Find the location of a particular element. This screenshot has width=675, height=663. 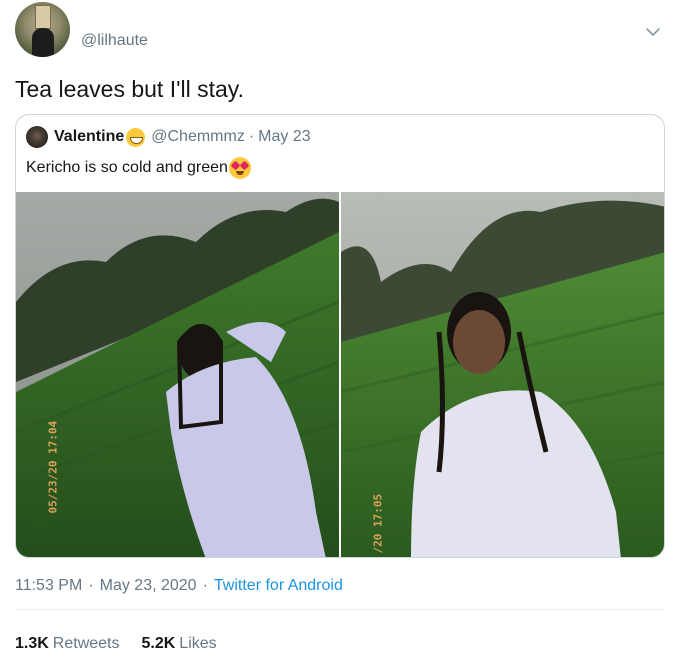

quoted-avatar is located at coordinates (37, 137).